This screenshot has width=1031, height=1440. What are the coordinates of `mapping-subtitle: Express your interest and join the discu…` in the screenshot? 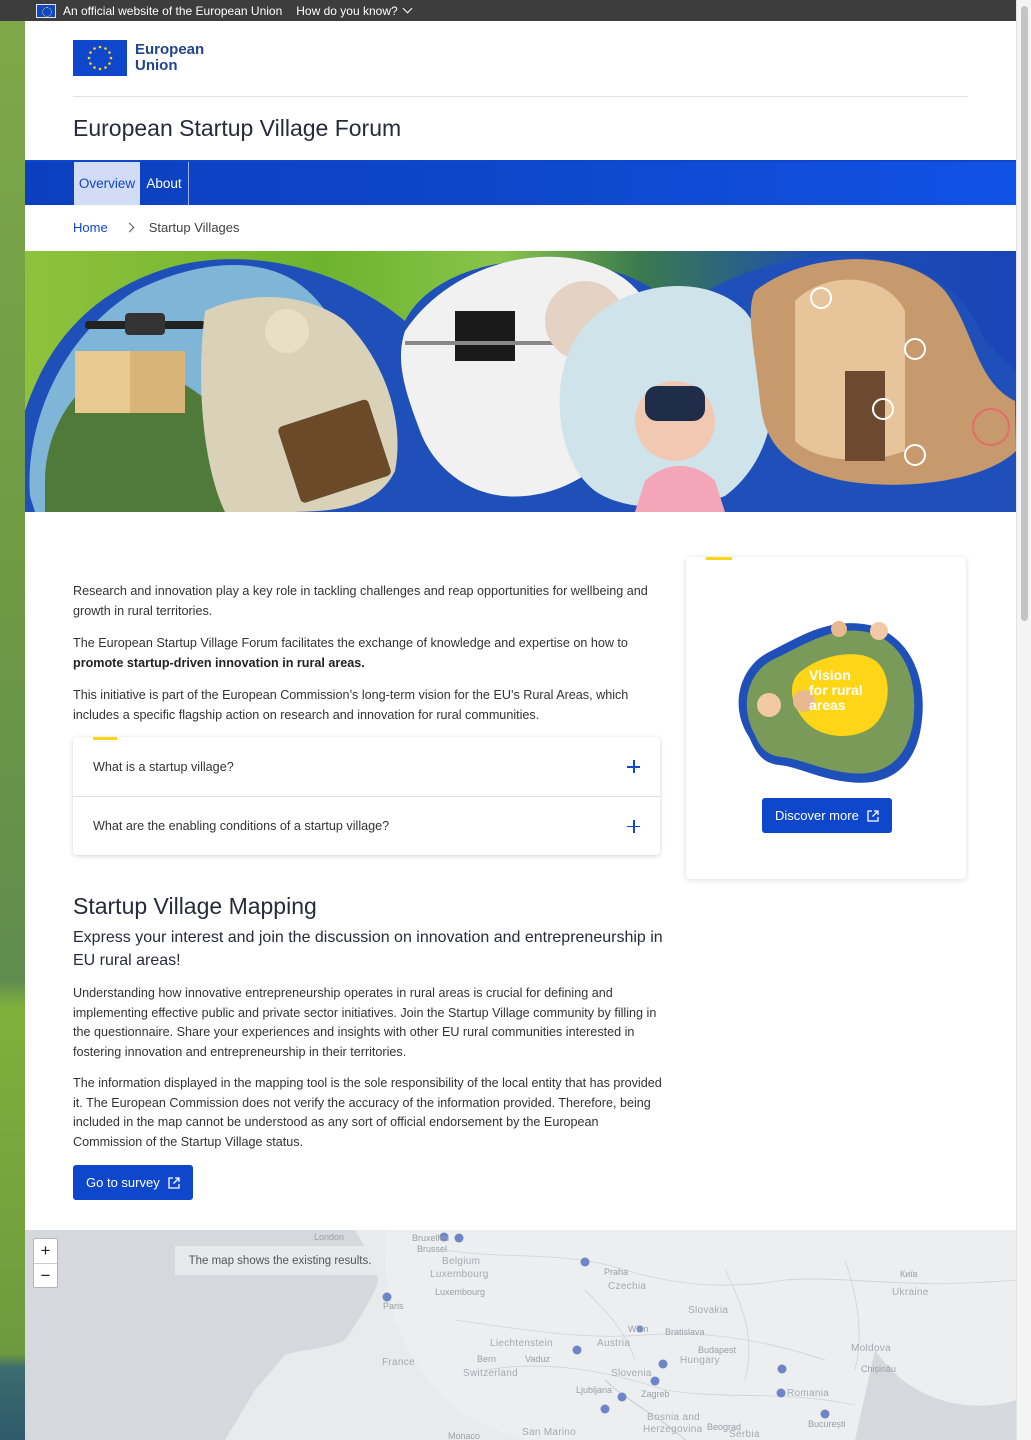 It's located at (368, 949).